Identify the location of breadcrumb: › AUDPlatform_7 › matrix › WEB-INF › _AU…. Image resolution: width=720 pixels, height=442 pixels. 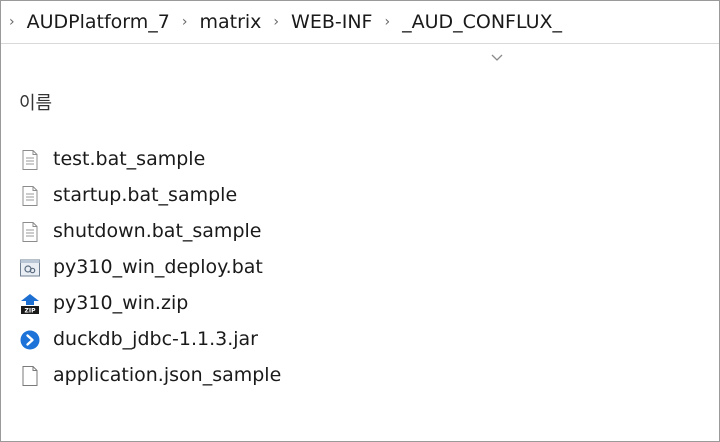
(360, 22).